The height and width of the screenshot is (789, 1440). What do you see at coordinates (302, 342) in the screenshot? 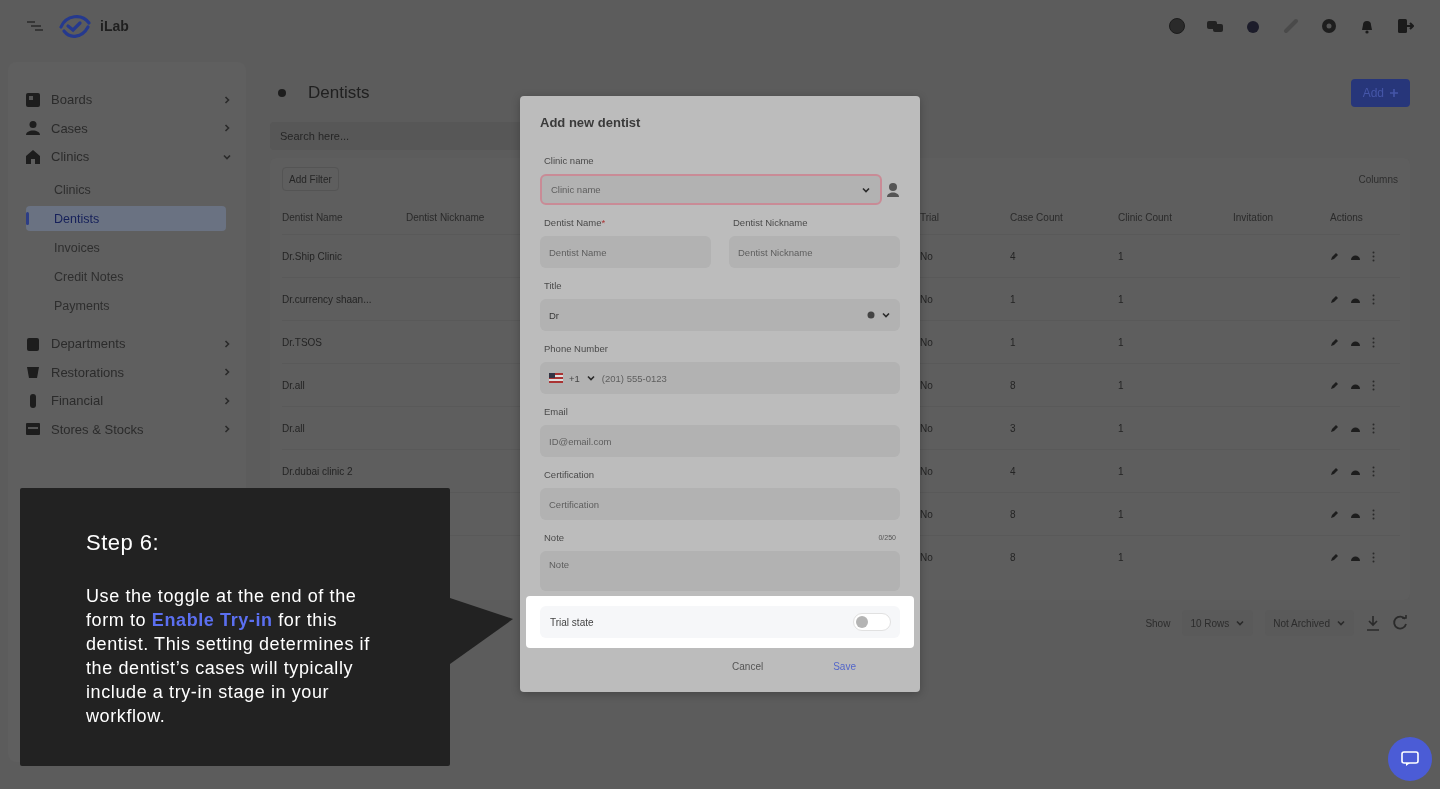
I see `table-cell: Dr.TSOS` at bounding box center [302, 342].